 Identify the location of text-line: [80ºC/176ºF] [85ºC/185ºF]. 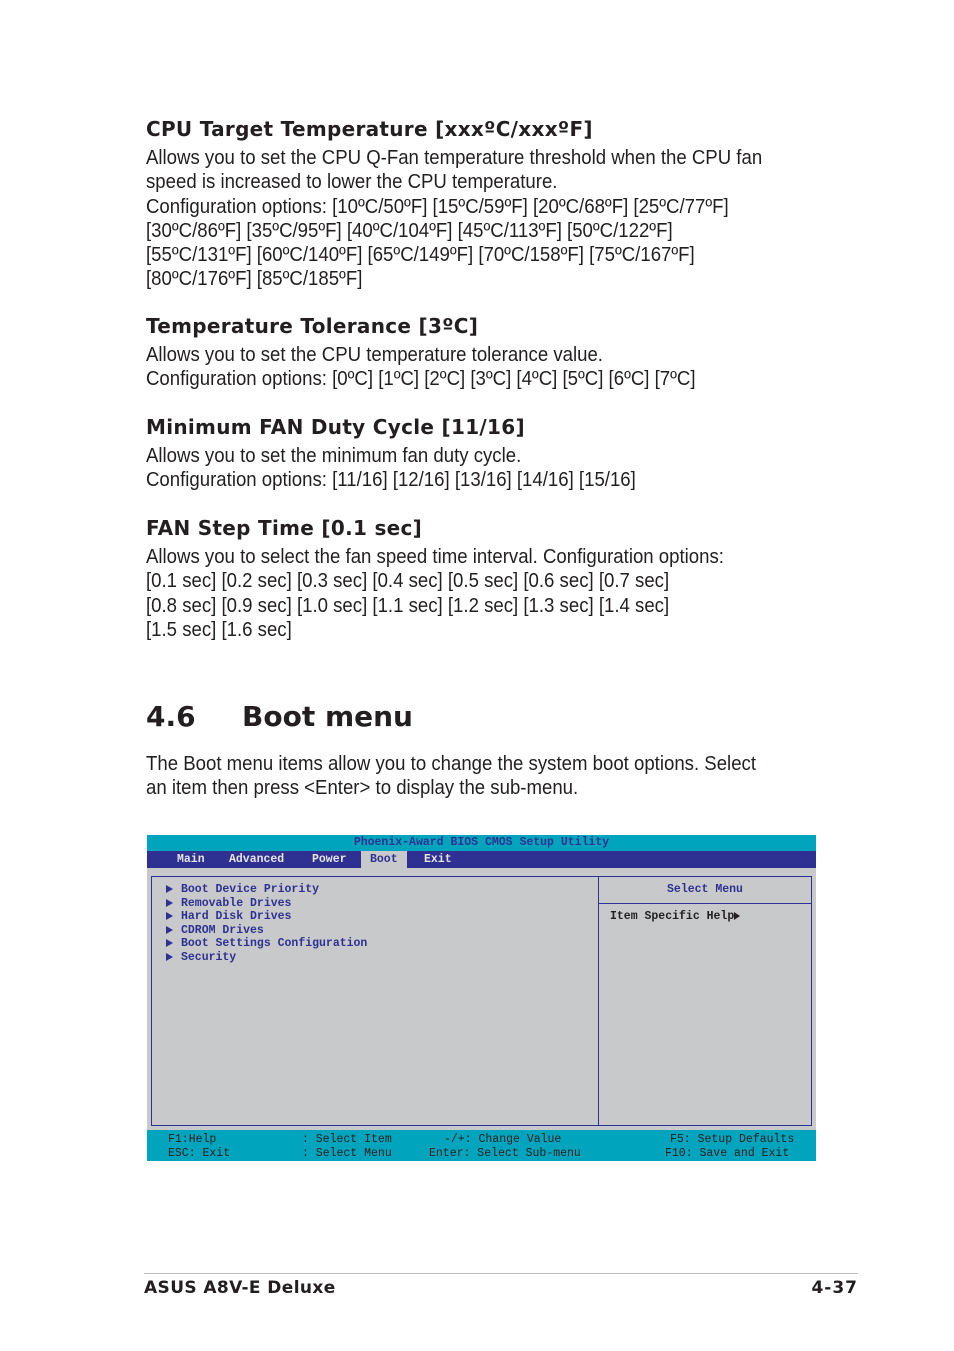
(254, 279).